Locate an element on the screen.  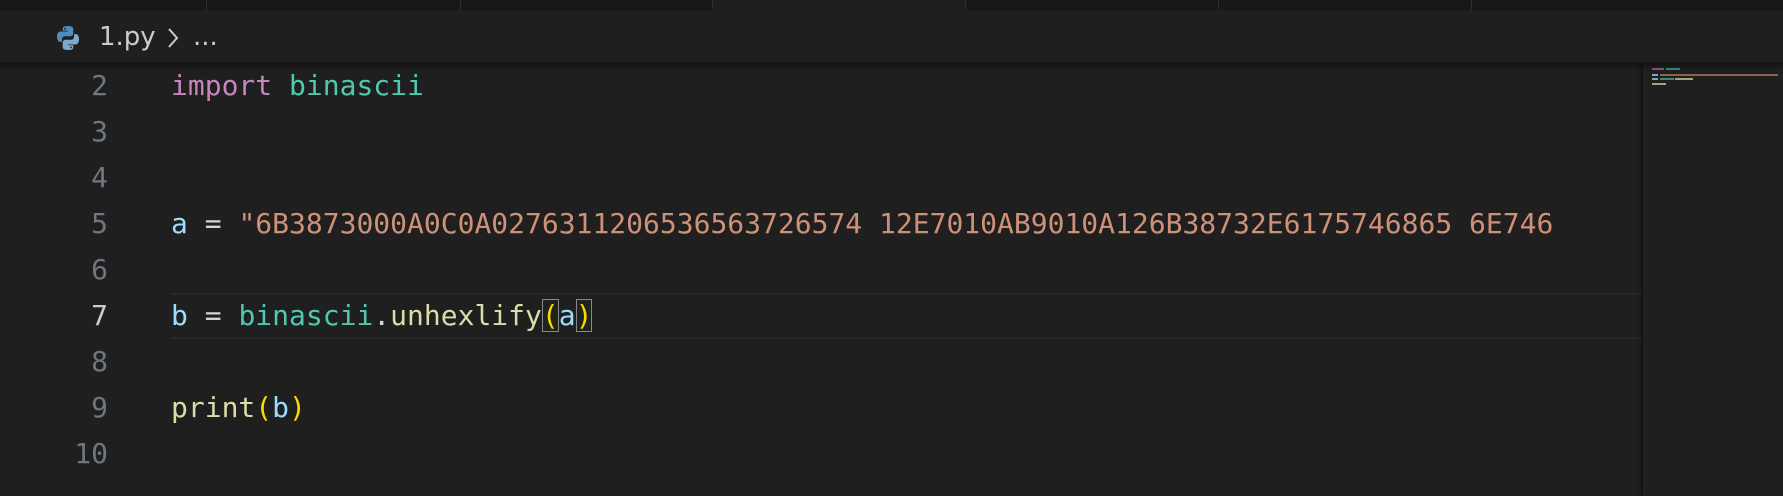
active-tab is located at coordinates (839, 5).